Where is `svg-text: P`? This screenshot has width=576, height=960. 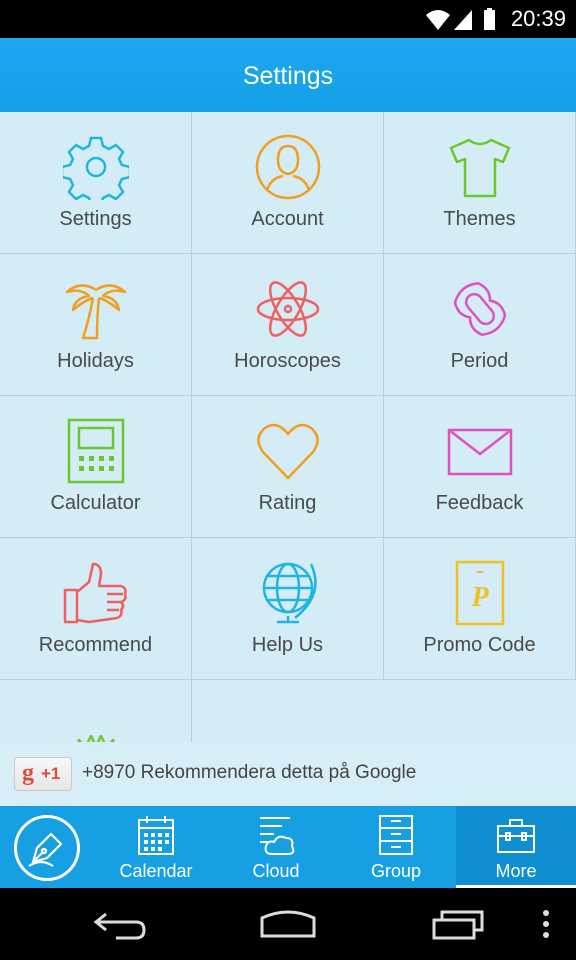 svg-text: P is located at coordinates (479, 597).